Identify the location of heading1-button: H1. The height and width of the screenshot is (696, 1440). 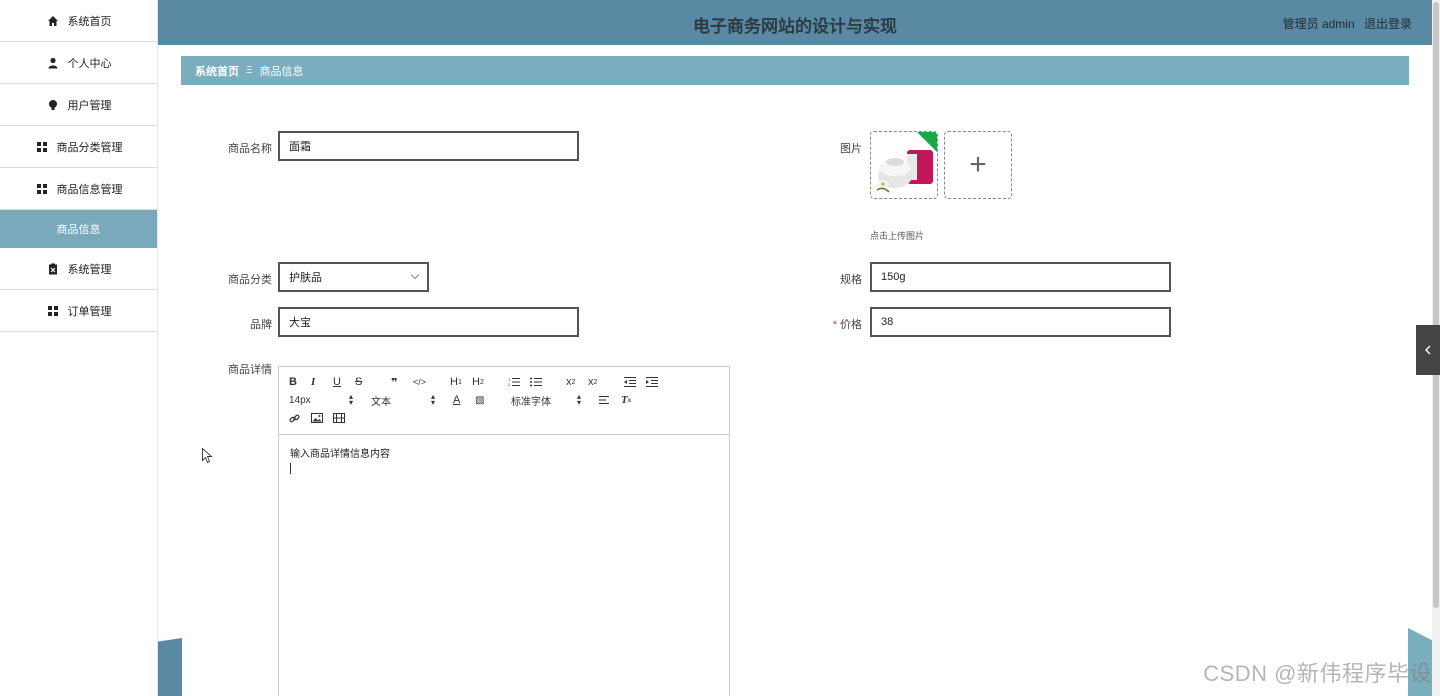
(456, 382).